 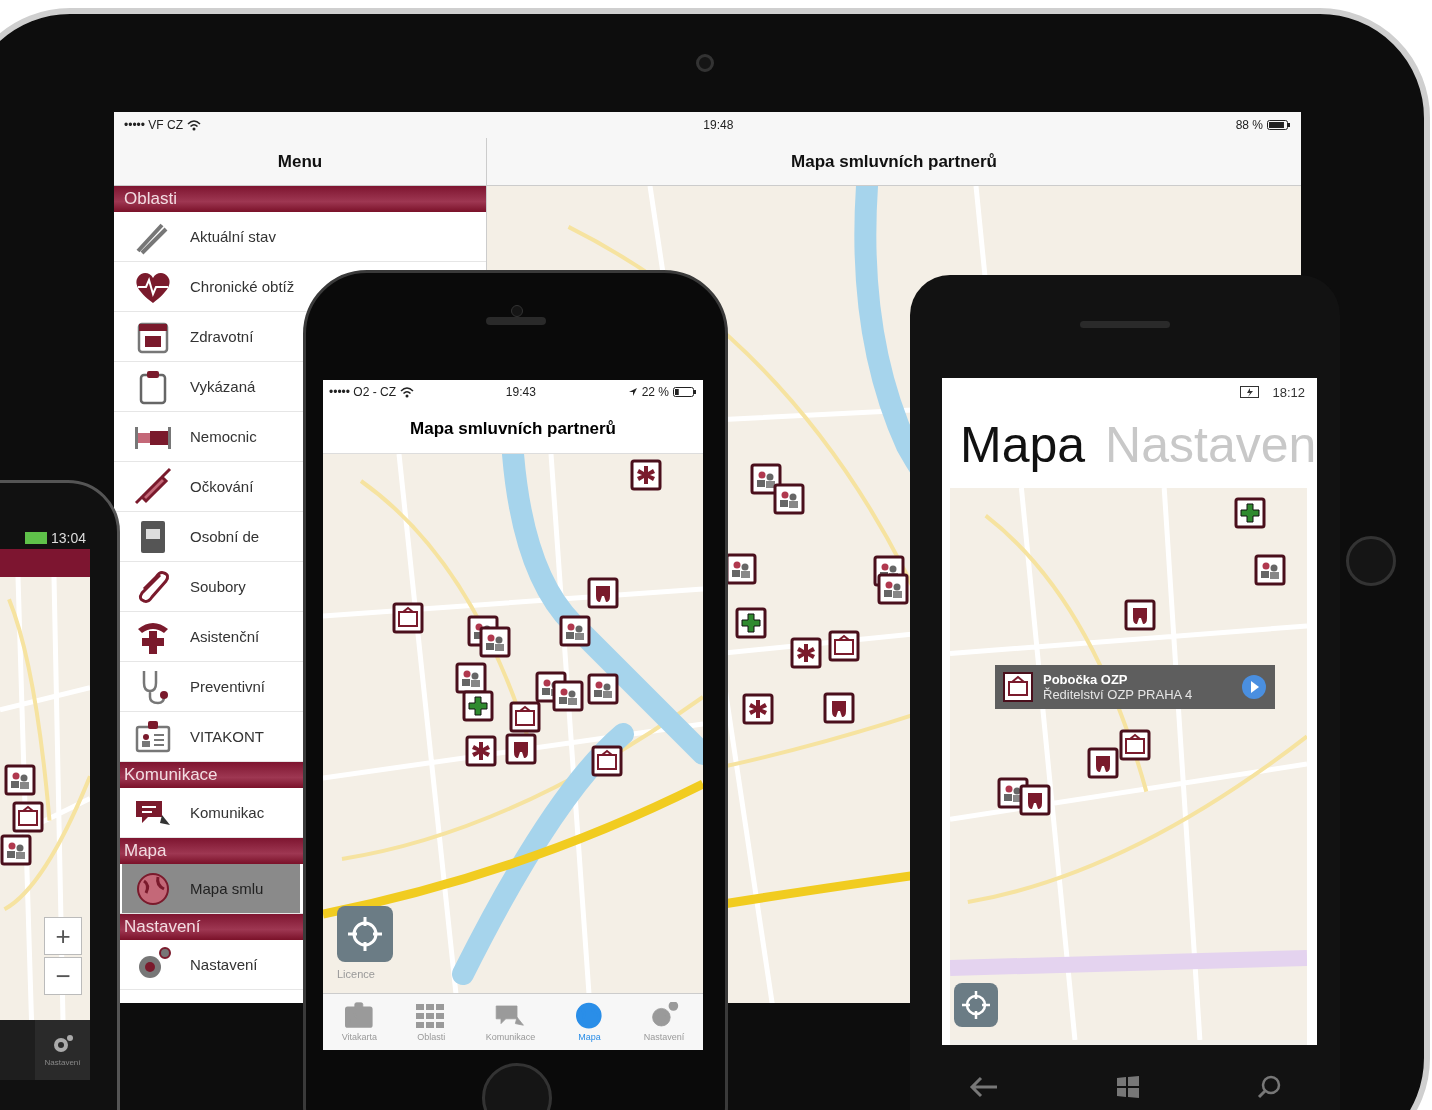 What do you see at coordinates (1086, 679) in the screenshot?
I see `callout-title: Pobočka OZP` at bounding box center [1086, 679].